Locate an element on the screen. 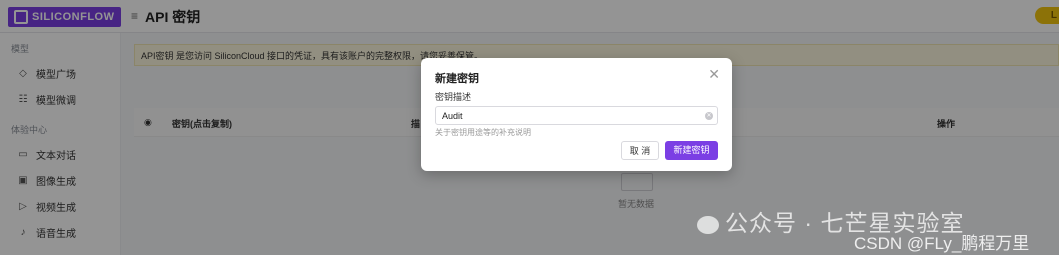 Image resolution: width=1059 pixels, height=255 pixels. csdn-watermark: CSDN @FLy_鹏程万里 is located at coordinates (942, 243).